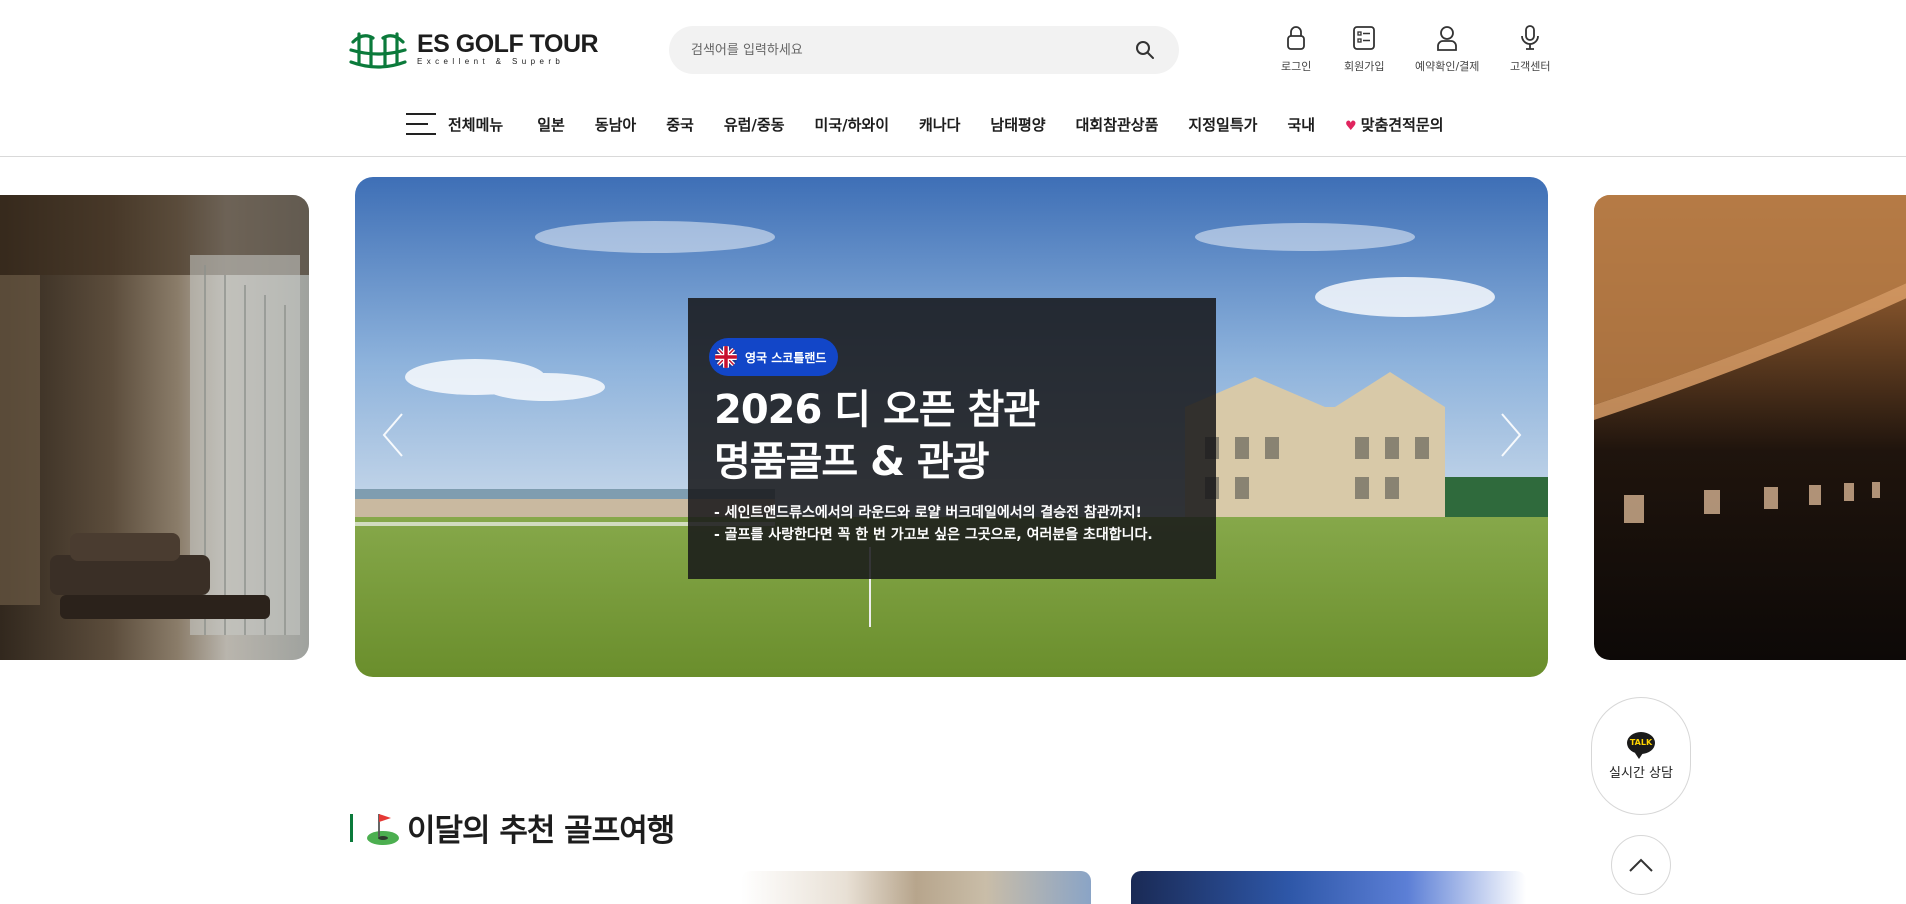 The image size is (1906, 904). Describe the element at coordinates (393, 435) in the screenshot. I see `slider-prev-arrow-icon` at that location.